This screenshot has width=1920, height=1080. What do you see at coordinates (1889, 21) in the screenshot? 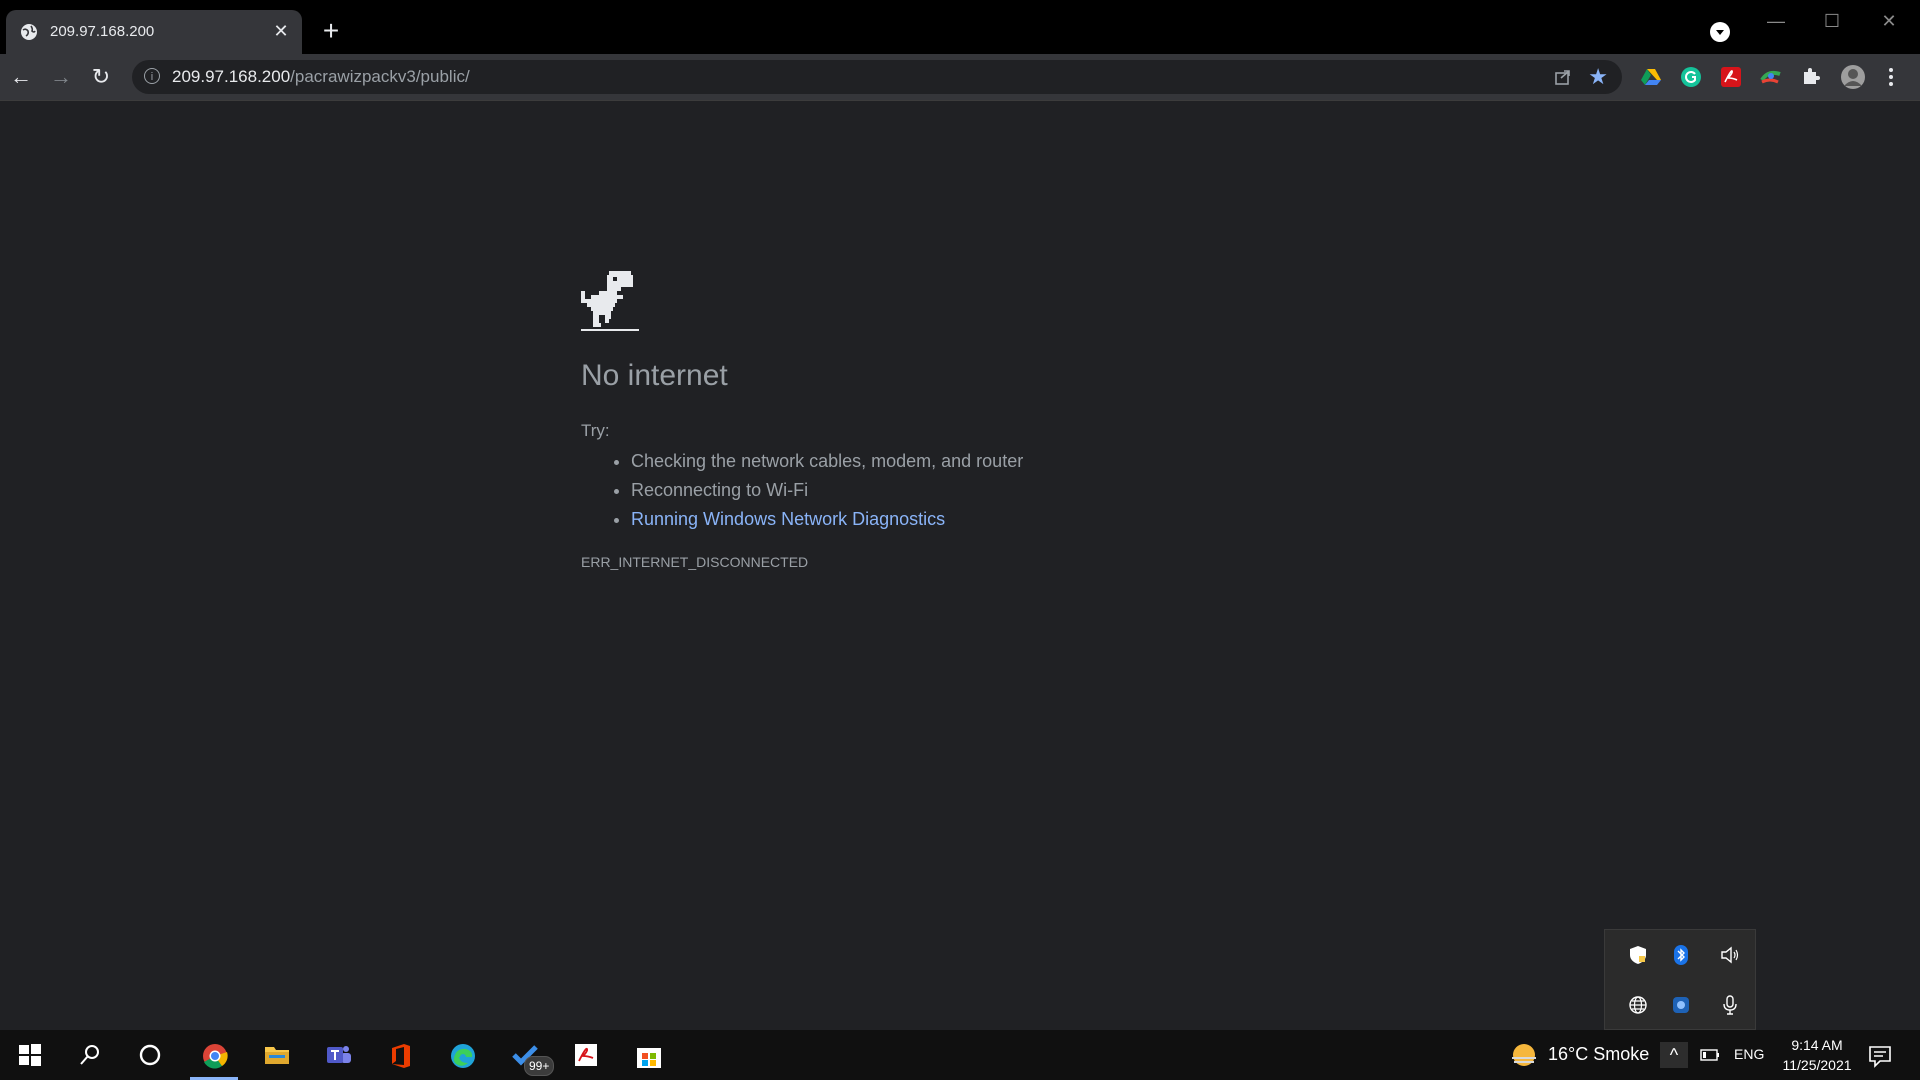
I see `close-window-button: ✕` at bounding box center [1889, 21].